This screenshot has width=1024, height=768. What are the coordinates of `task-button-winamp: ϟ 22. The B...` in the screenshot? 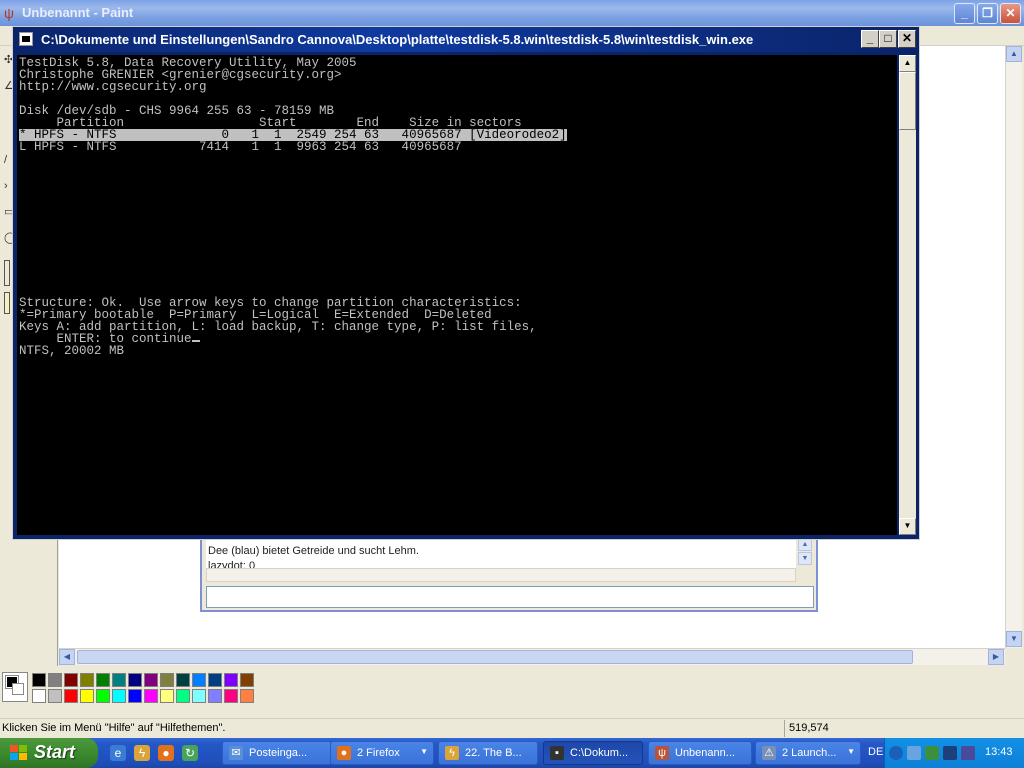 It's located at (488, 753).